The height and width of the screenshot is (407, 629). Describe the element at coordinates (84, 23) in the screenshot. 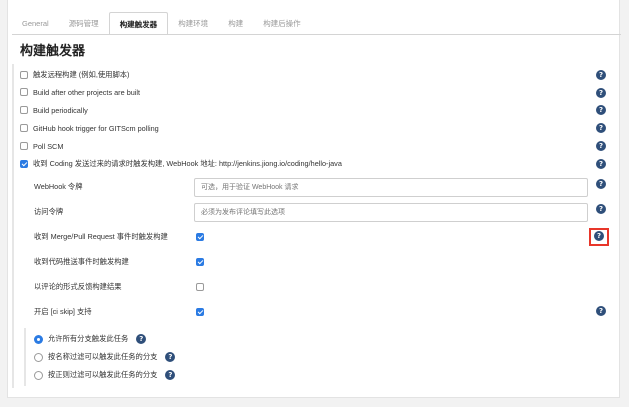

I see `tab-source-code-management: 源码管理` at that location.